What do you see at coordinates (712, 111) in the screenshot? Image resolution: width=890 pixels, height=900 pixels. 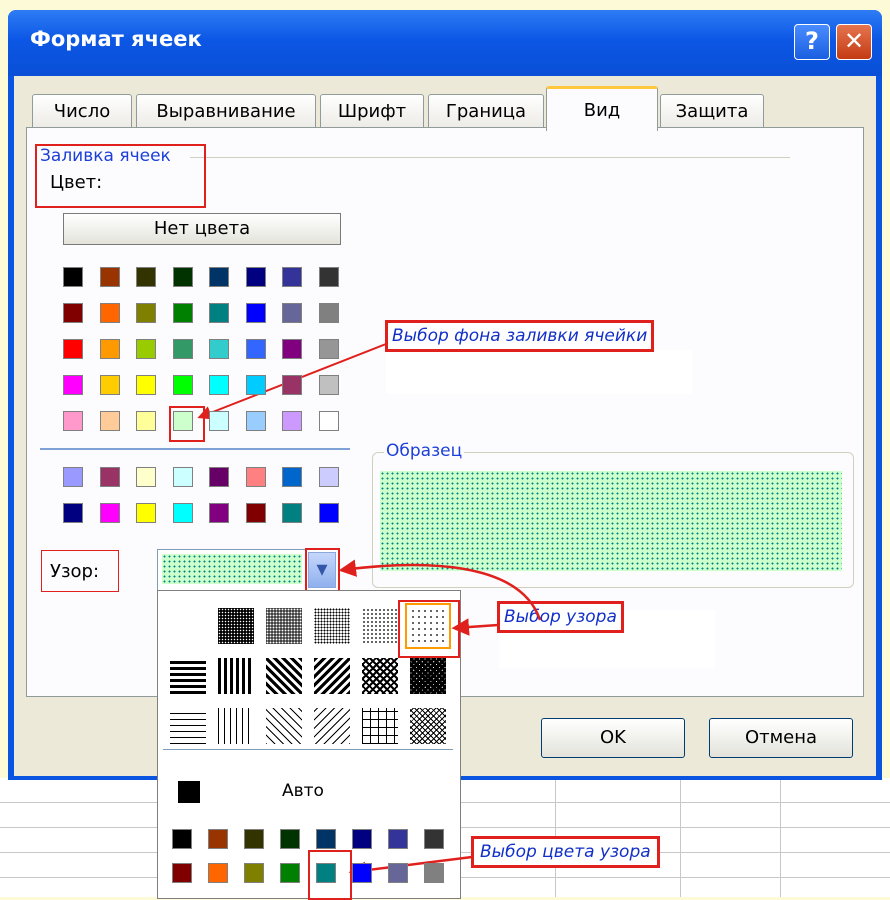 I see `tab-protection: Защита` at bounding box center [712, 111].